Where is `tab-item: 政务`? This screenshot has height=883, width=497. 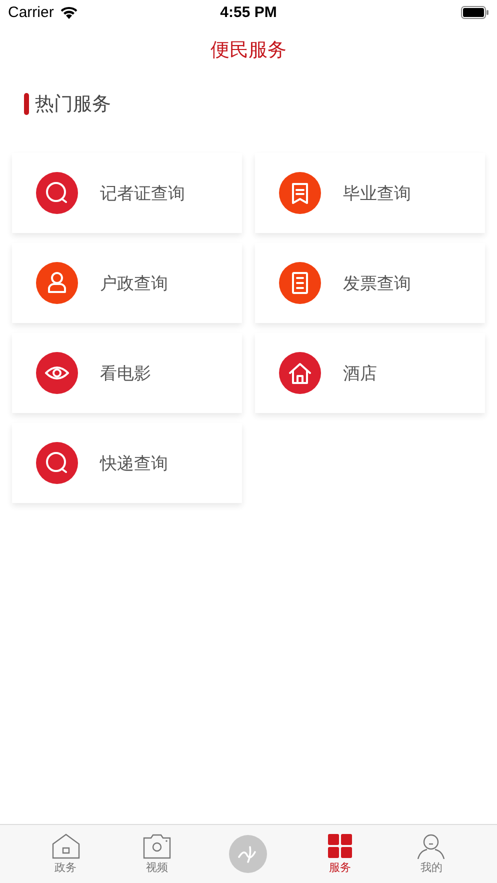 tab-item: 政务 is located at coordinates (65, 854).